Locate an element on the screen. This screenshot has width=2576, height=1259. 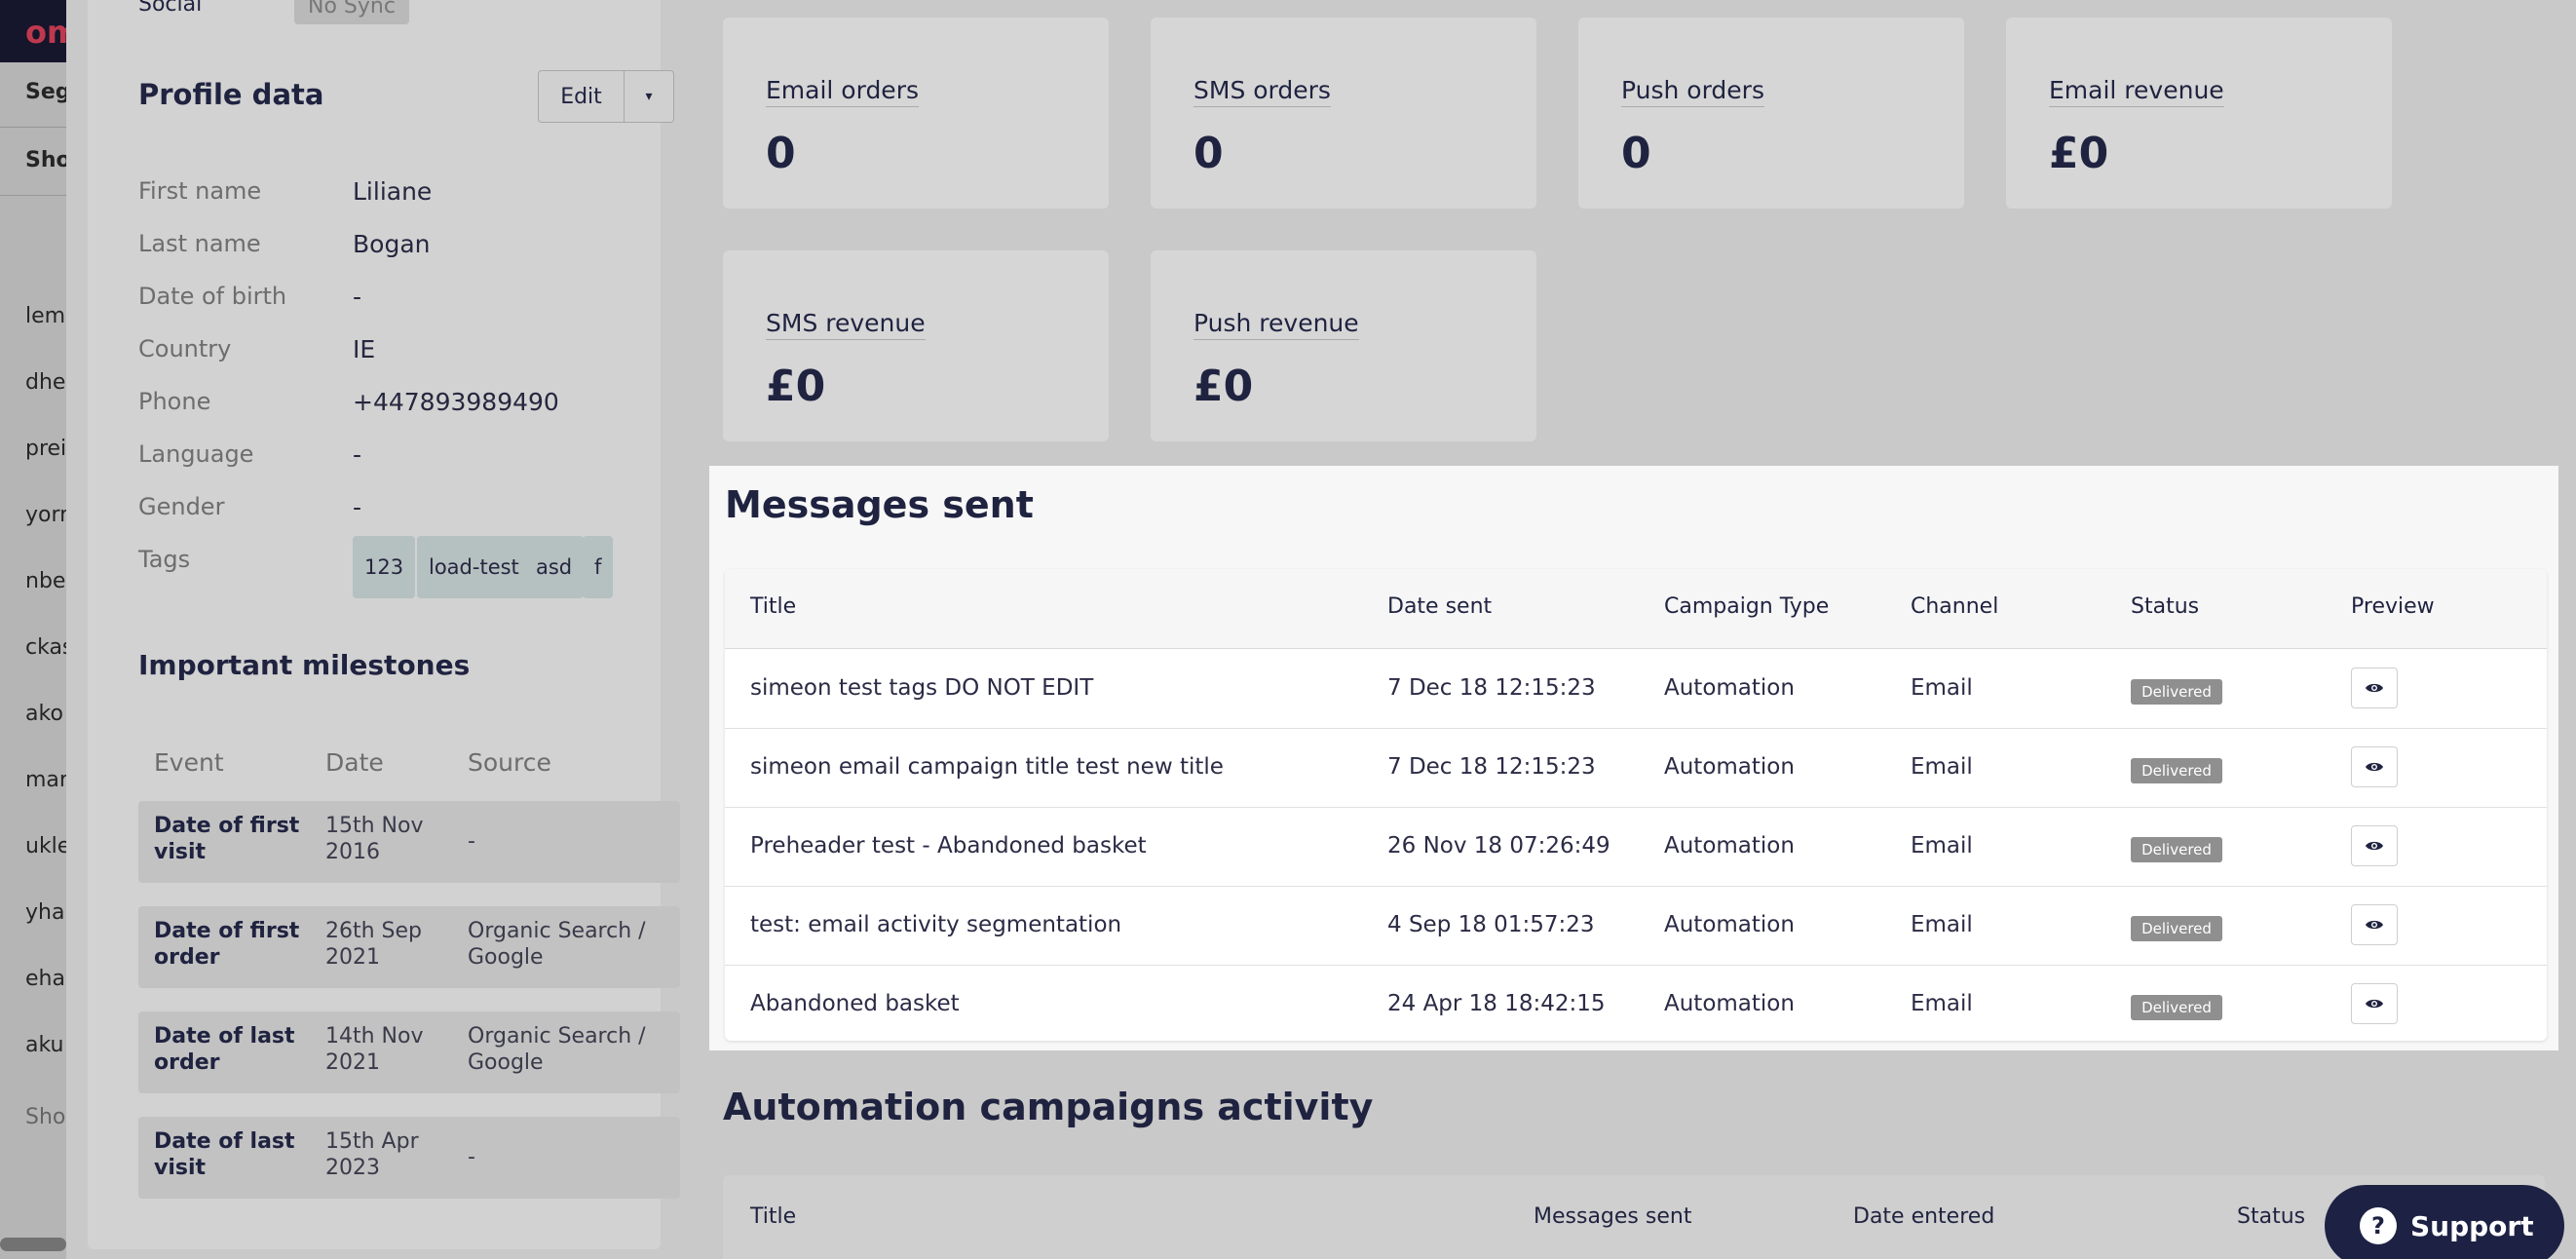
edit-dropdown-button: ▾ is located at coordinates (649, 97).